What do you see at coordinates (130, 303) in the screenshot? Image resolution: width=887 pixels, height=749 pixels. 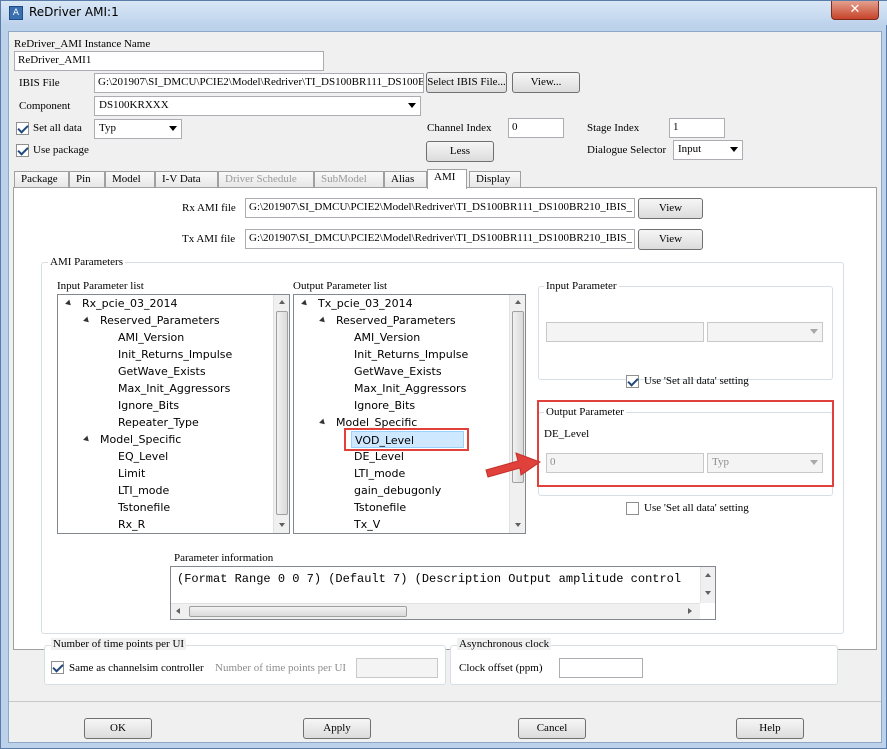 I see `tree-node-rx-root: Rx_pcie_03_2014` at bounding box center [130, 303].